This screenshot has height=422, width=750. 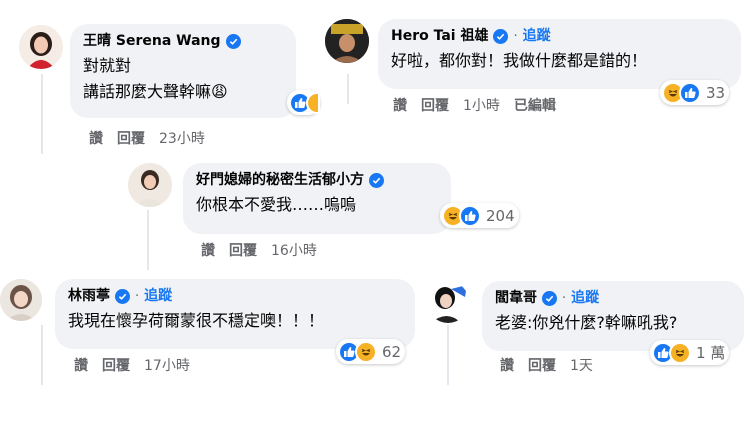 I want to click on timestamp: 23小時, so click(x=182, y=138).